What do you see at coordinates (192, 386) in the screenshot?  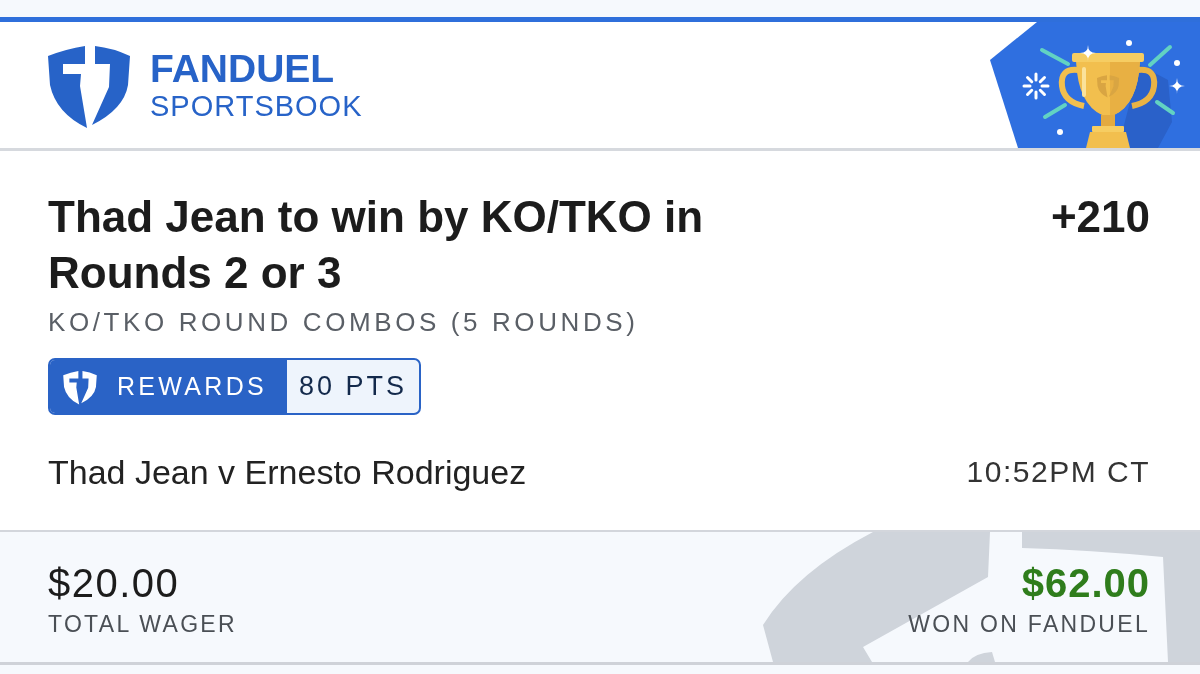 I see `rewards-label: REWARDS` at bounding box center [192, 386].